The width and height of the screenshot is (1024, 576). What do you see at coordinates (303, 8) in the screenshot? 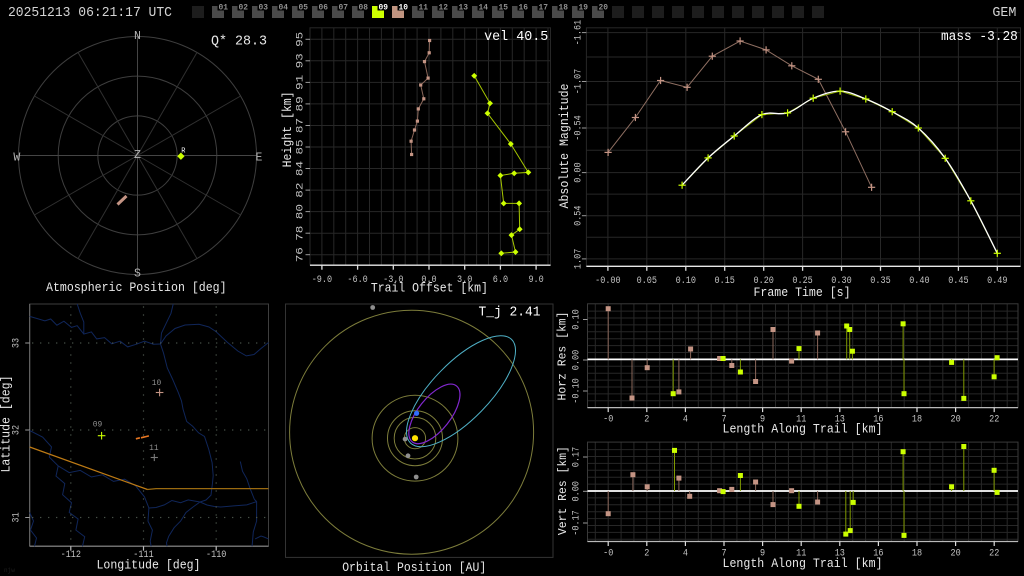
I see `svg-text: 05` at bounding box center [303, 8].